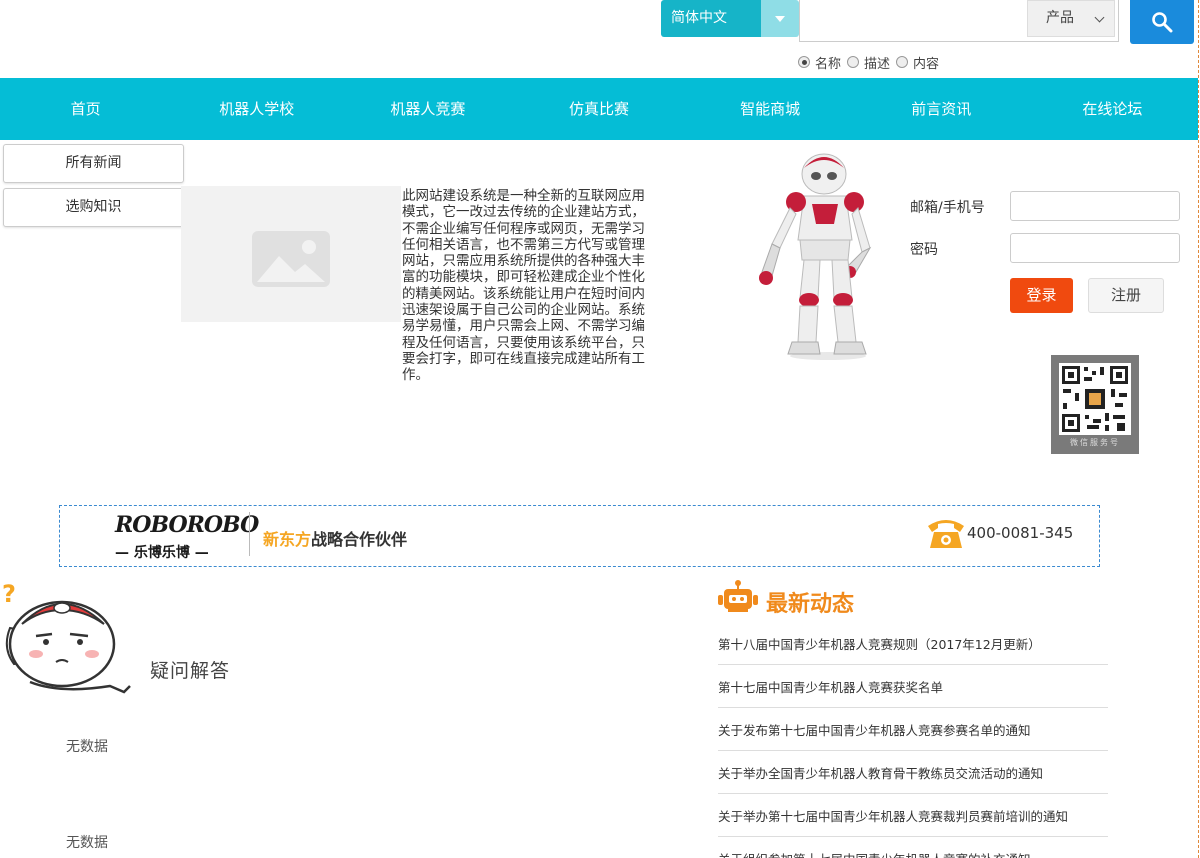 This screenshot has height=858, width=1200. I want to click on banner-divider, so click(249, 534).